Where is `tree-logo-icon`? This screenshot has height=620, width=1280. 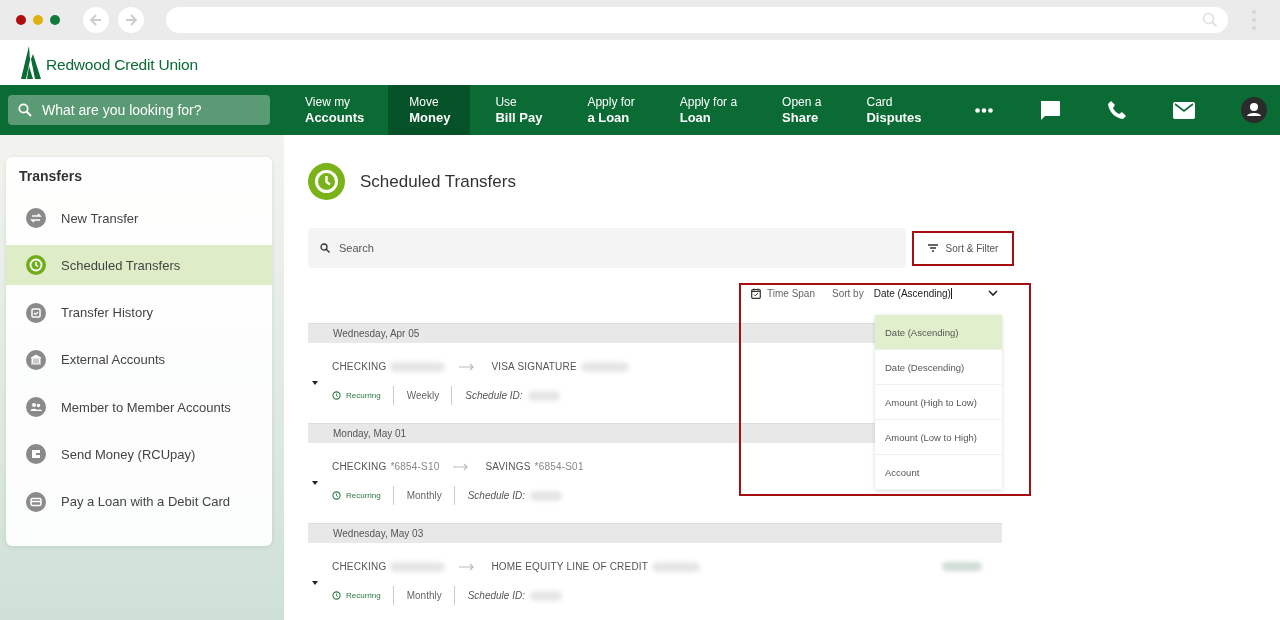
tree-logo-icon is located at coordinates (31, 62).